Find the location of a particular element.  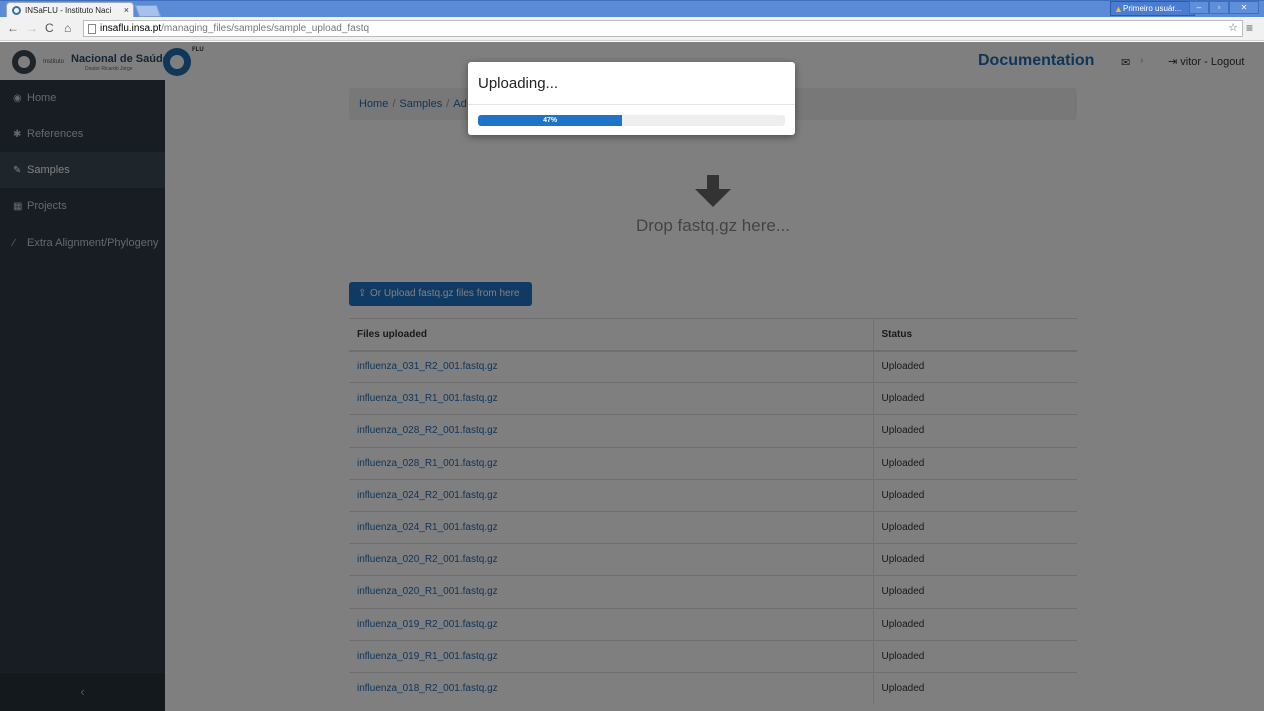

page-icon is located at coordinates (92, 29).